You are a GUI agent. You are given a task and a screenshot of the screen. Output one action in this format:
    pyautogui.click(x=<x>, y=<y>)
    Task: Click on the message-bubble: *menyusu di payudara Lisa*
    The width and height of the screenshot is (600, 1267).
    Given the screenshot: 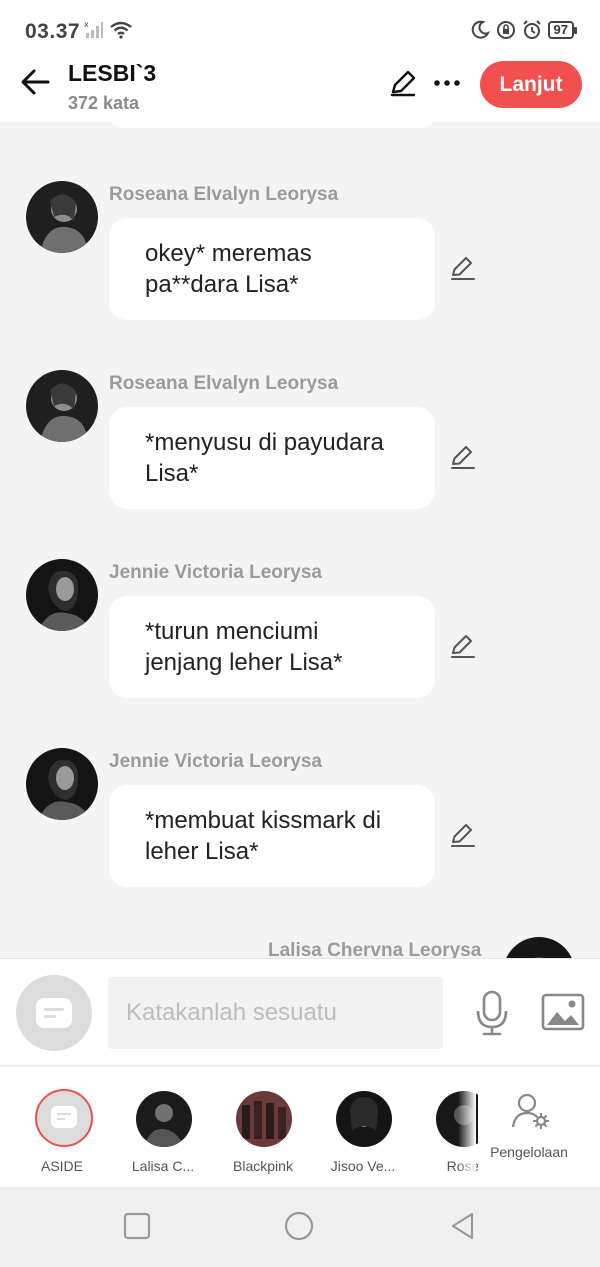 What is the action you would take?
    pyautogui.click(x=272, y=458)
    